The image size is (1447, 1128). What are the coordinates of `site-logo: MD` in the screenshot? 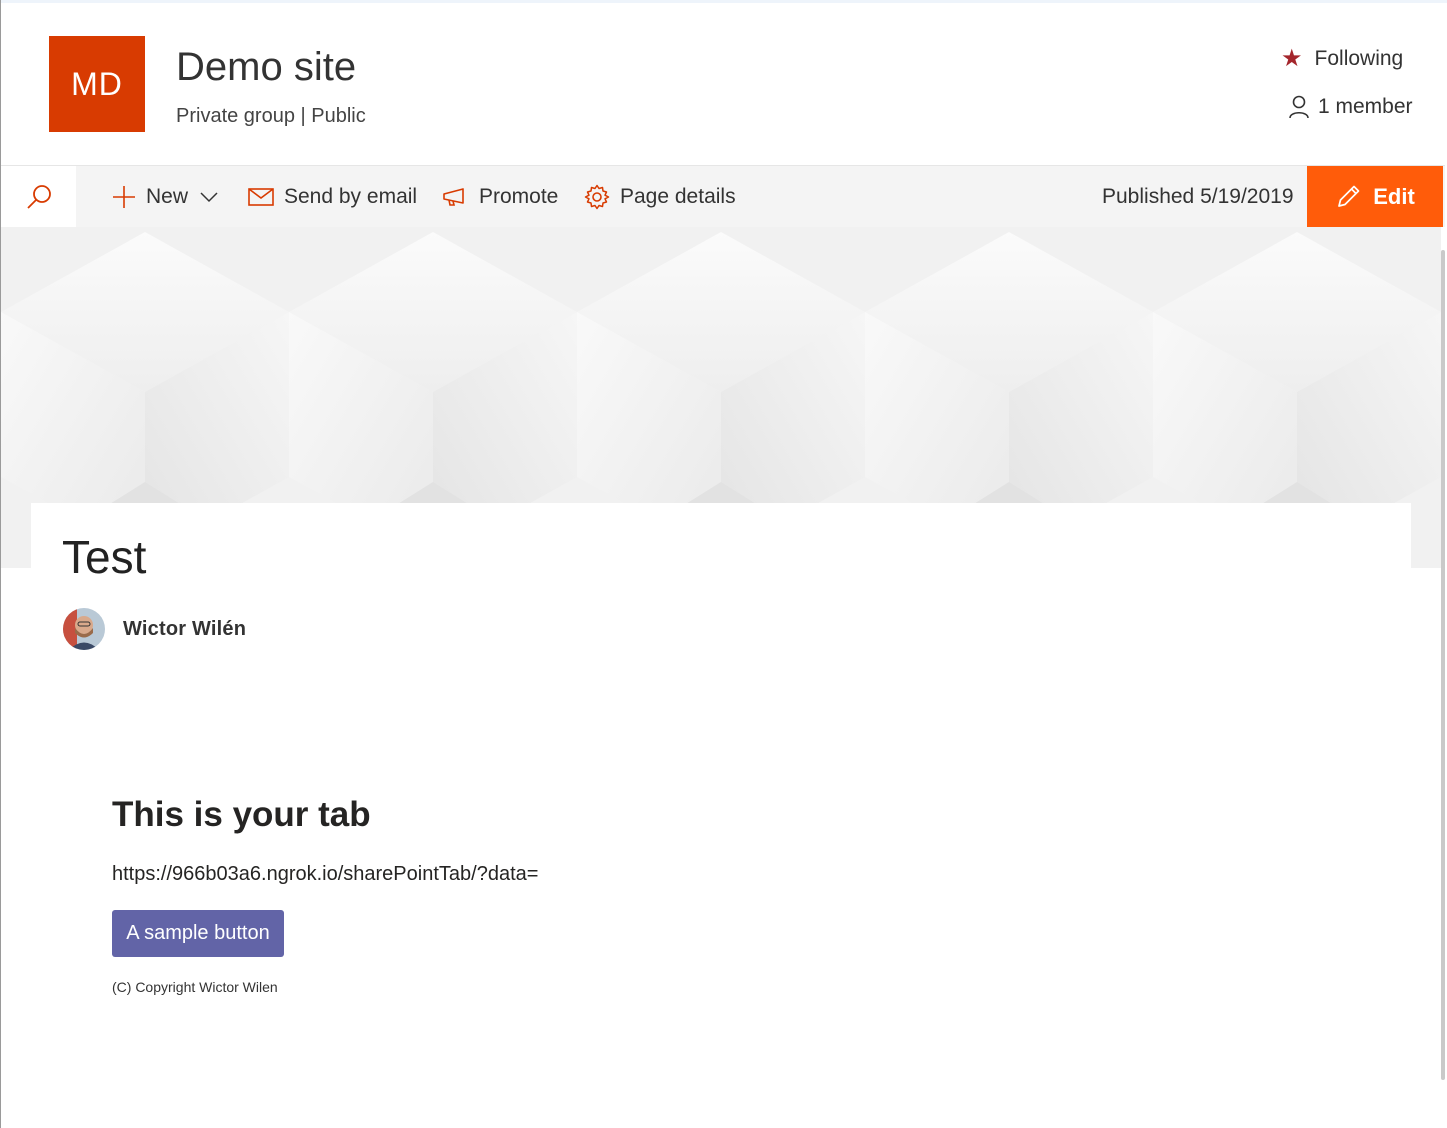 It's located at (97, 84).